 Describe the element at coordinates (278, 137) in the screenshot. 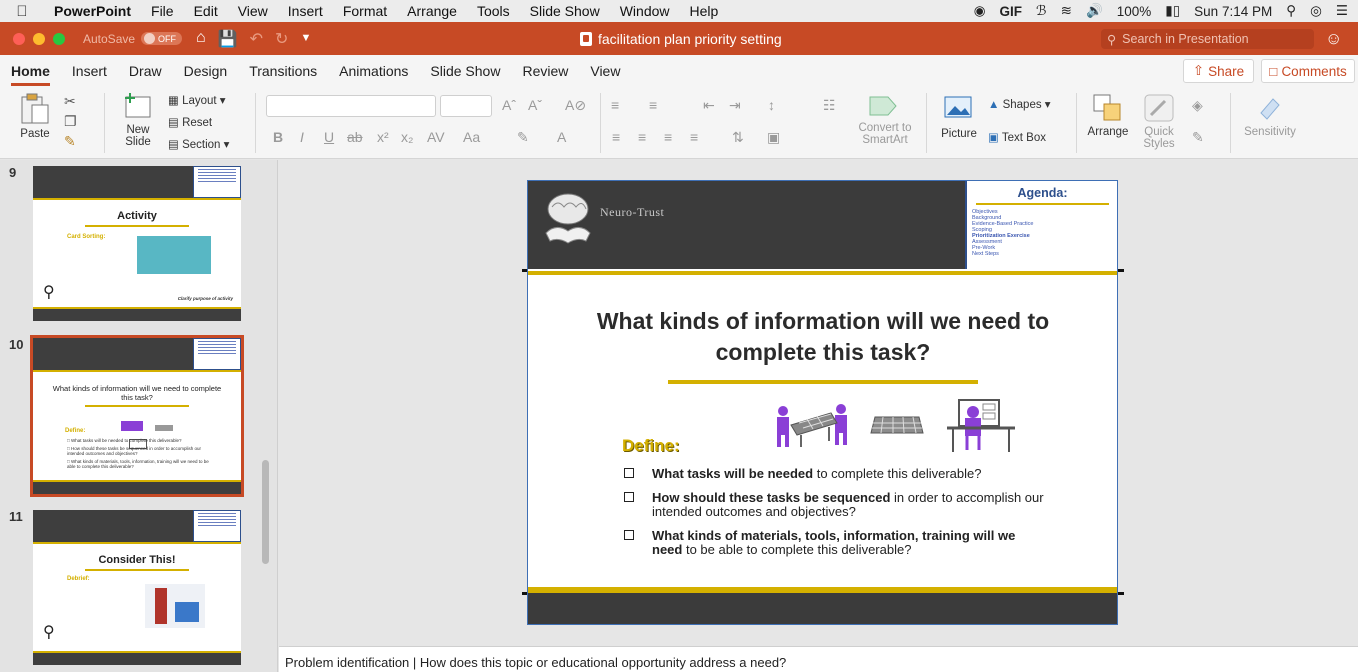

I see `bold-icon: B` at that location.